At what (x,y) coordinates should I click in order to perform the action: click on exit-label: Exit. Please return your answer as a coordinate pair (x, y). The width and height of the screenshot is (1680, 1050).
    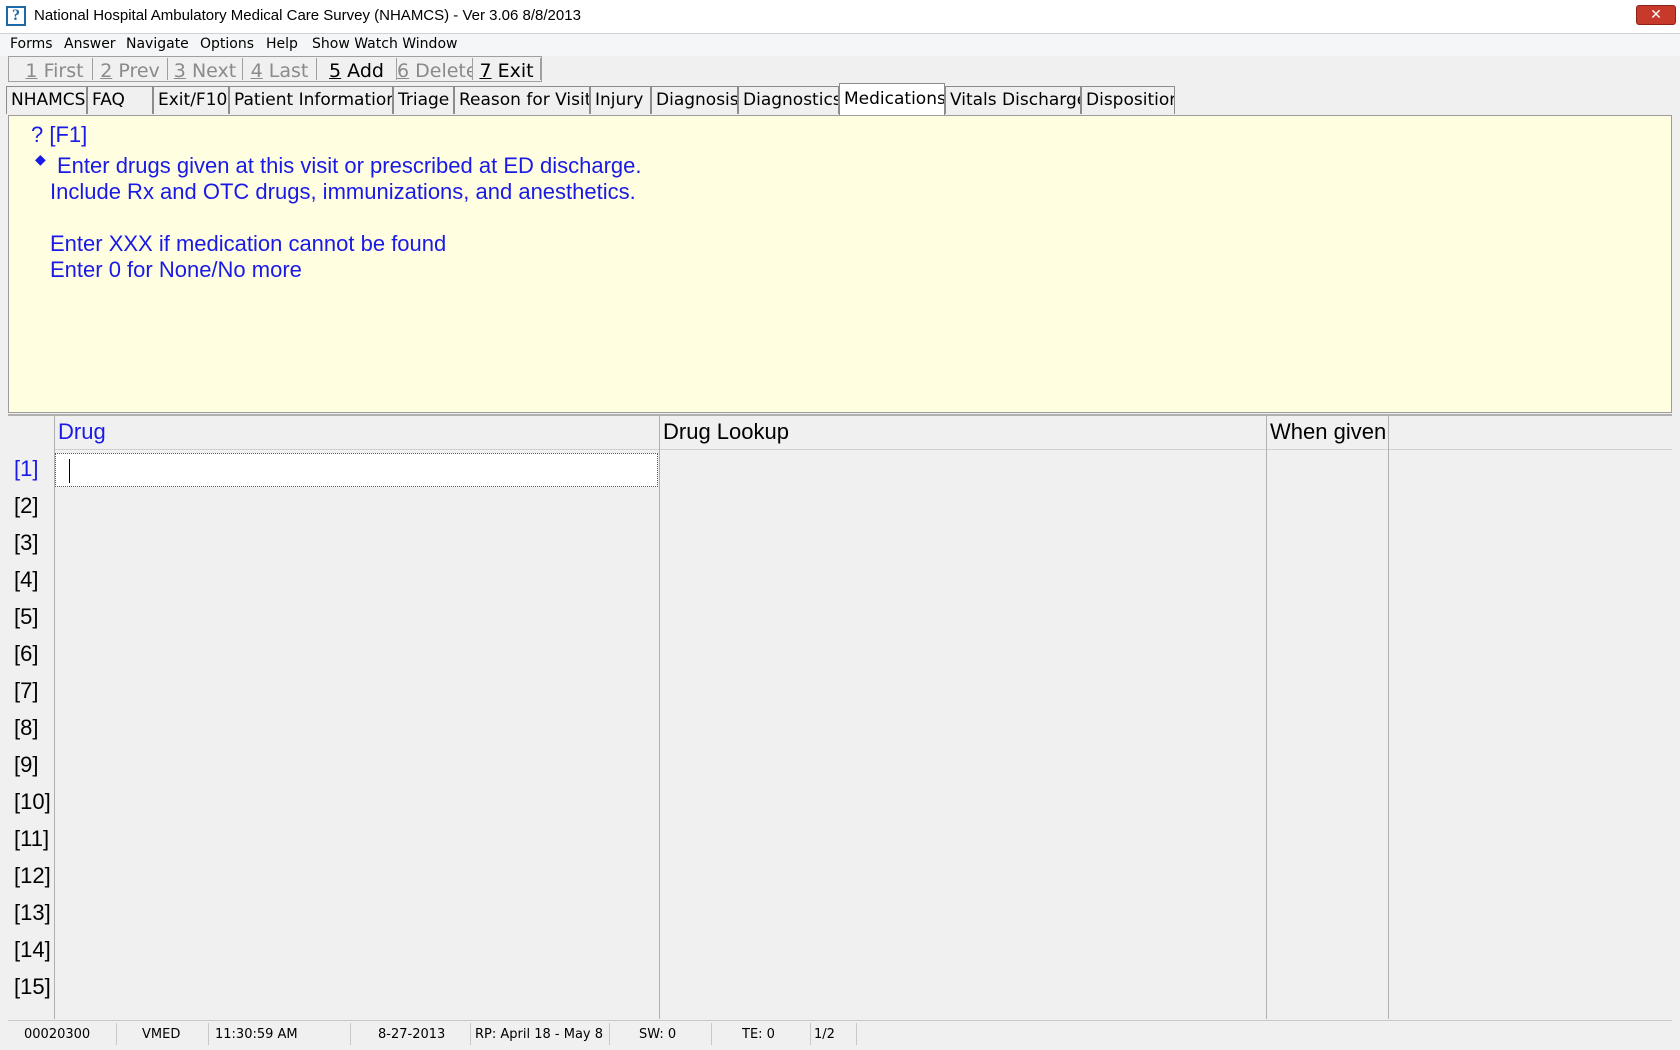
    Looking at the image, I should click on (515, 70).